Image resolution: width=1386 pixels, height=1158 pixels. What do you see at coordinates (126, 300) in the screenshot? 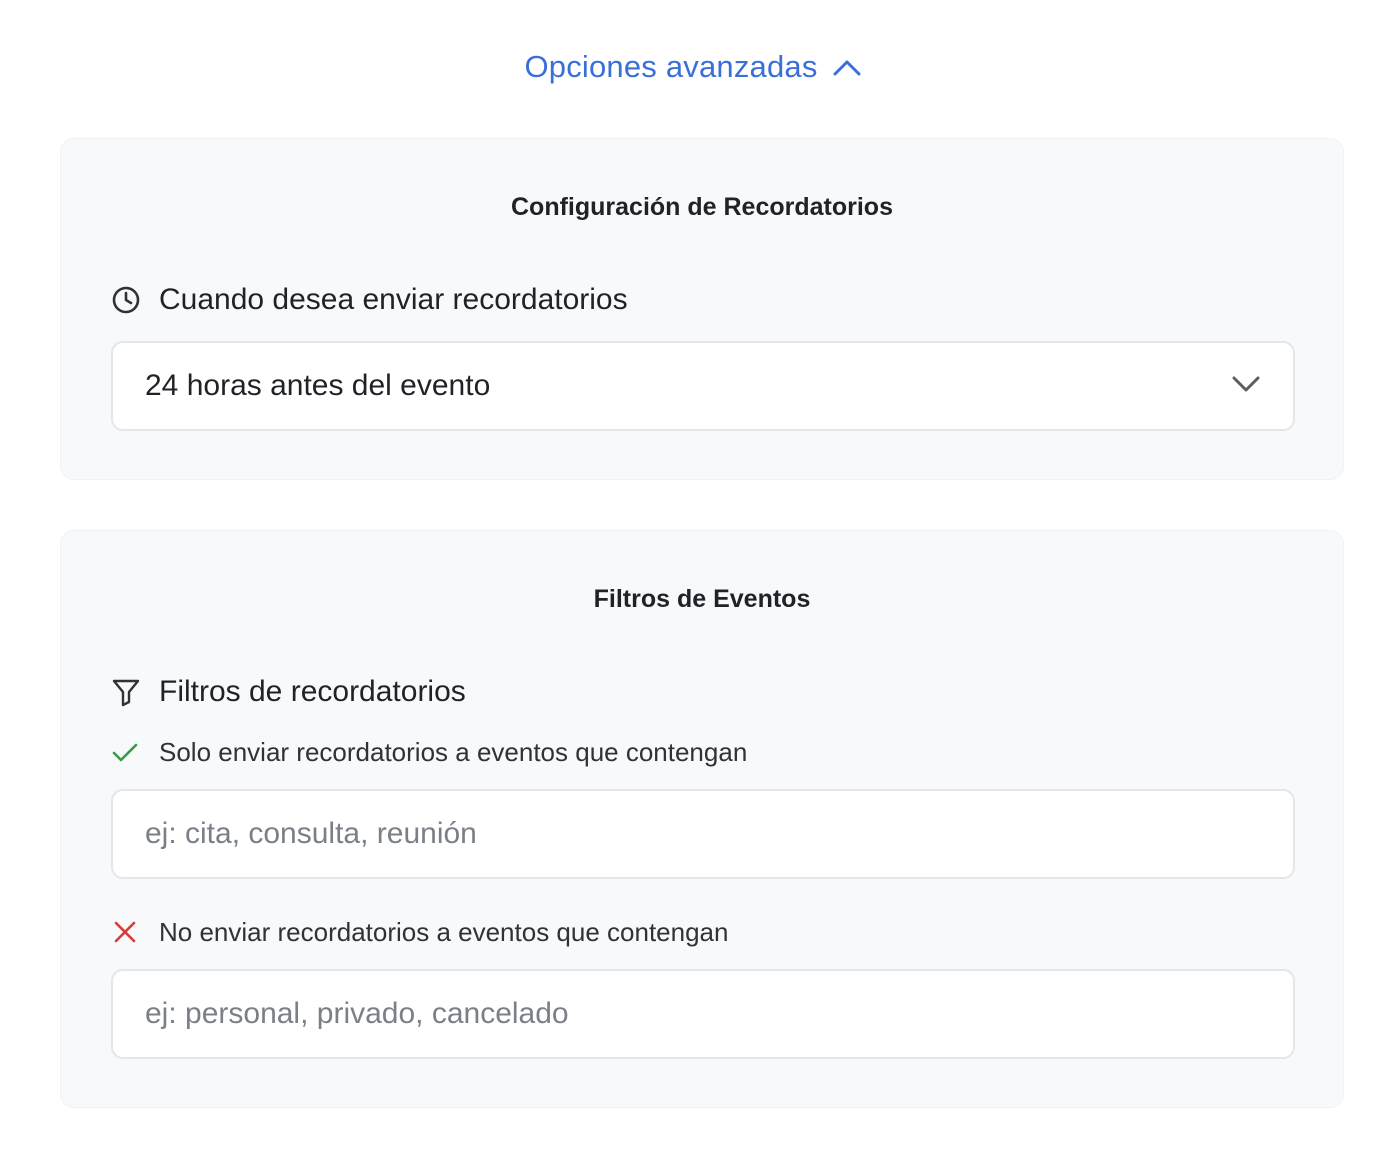
I see `clock-icon` at bounding box center [126, 300].